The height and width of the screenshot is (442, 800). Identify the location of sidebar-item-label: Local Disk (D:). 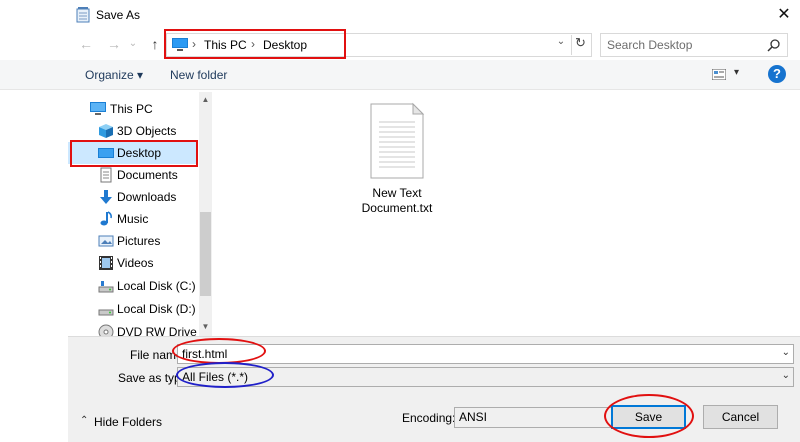
(156, 309).